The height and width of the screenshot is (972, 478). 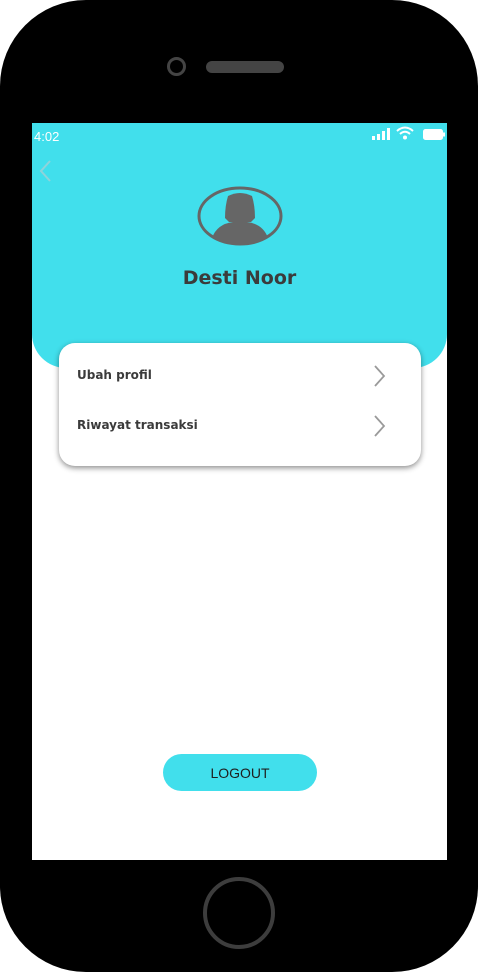 What do you see at coordinates (240, 376) in the screenshot?
I see `menu-item-edit-profile: Ubah profil` at bounding box center [240, 376].